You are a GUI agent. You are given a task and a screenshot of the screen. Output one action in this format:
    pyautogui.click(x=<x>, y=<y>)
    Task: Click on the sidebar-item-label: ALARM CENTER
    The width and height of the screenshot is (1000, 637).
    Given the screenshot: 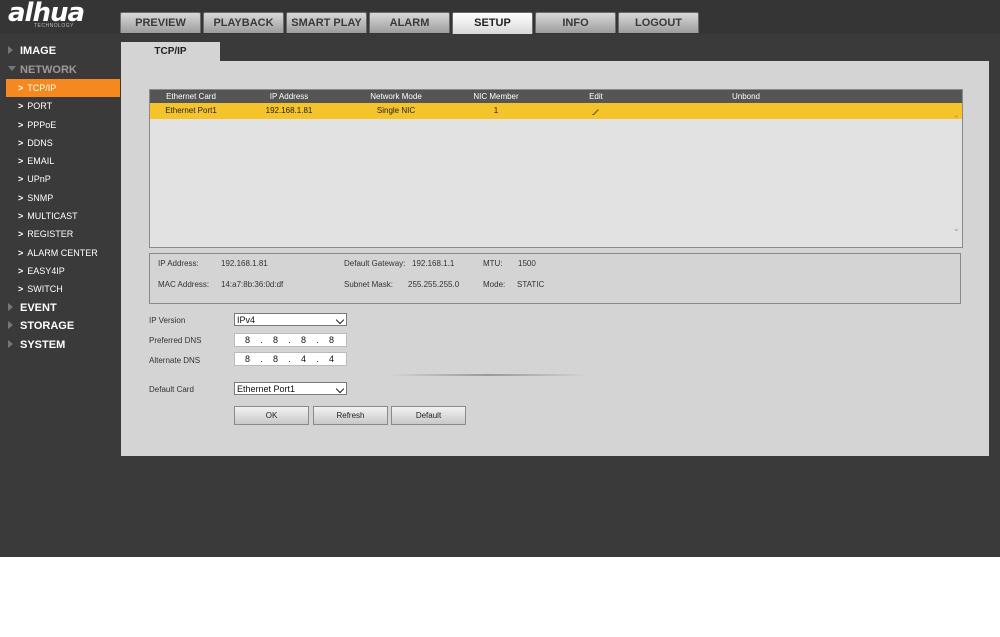 What is the action you would take?
    pyautogui.click(x=62, y=252)
    